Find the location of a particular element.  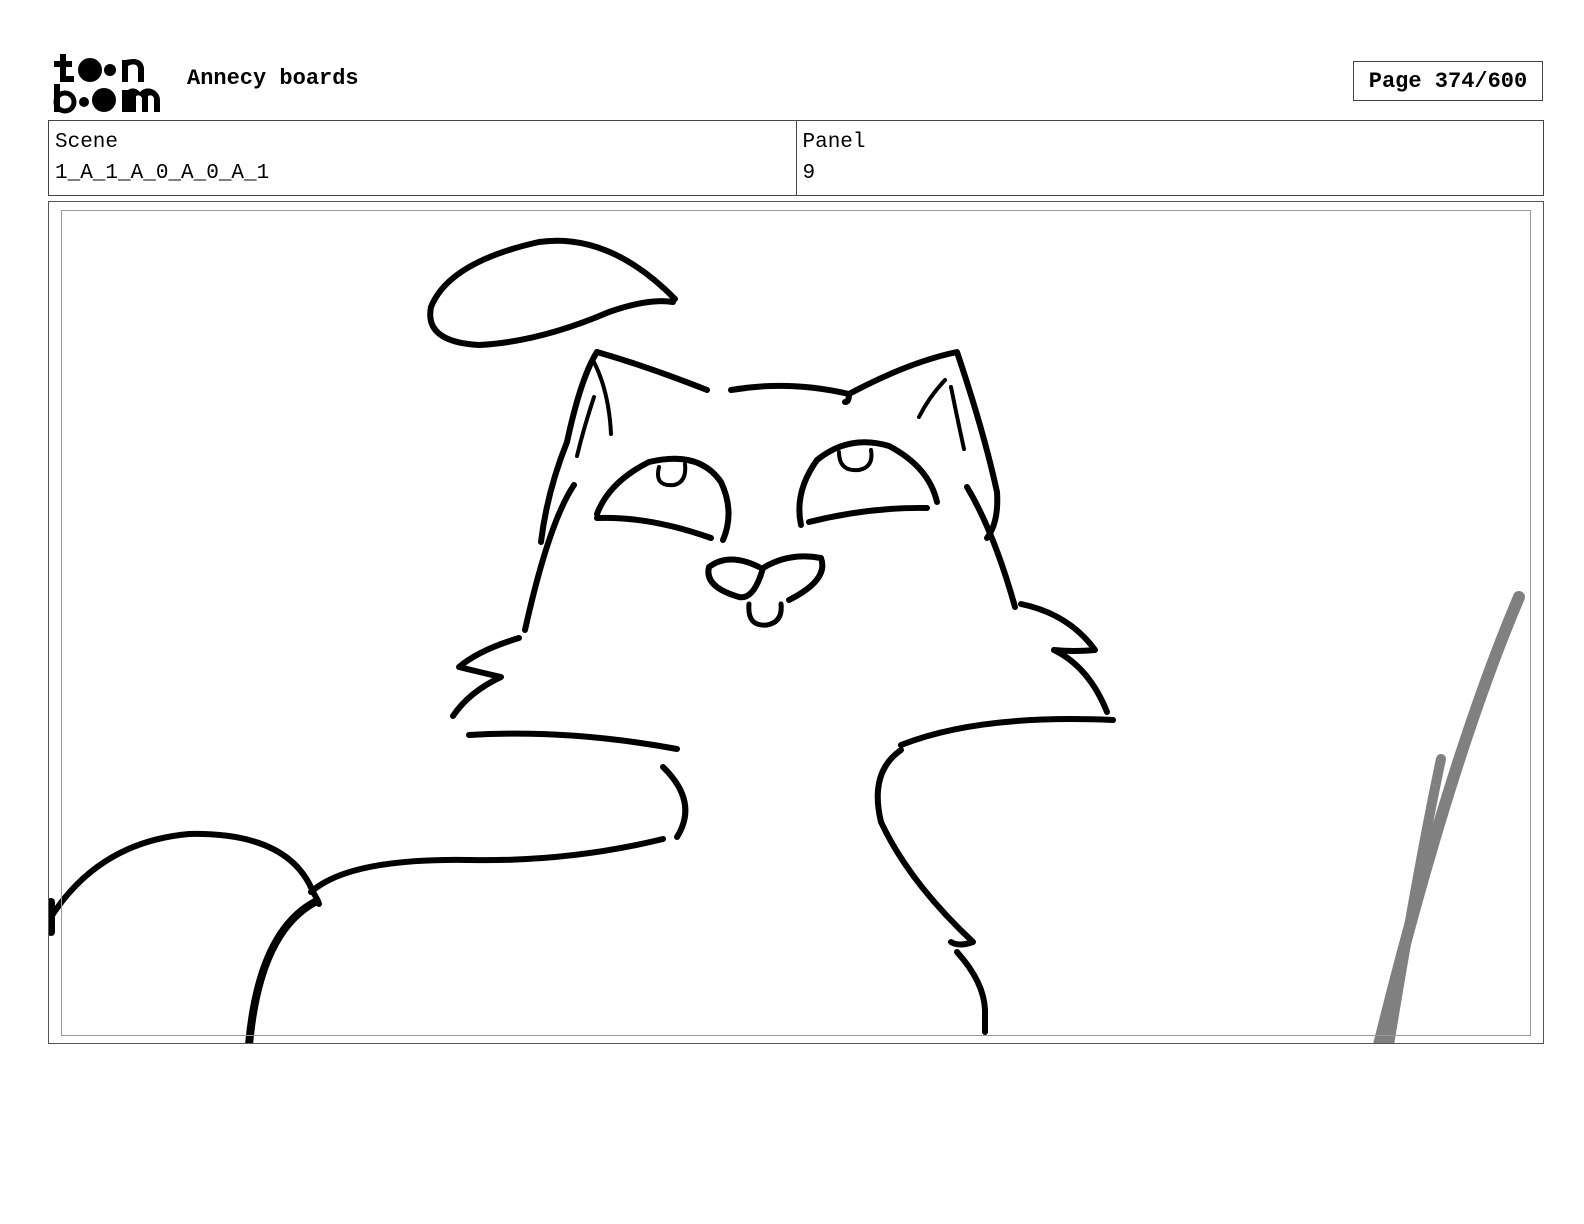

left-ear-inner-a is located at coordinates (602, 398).